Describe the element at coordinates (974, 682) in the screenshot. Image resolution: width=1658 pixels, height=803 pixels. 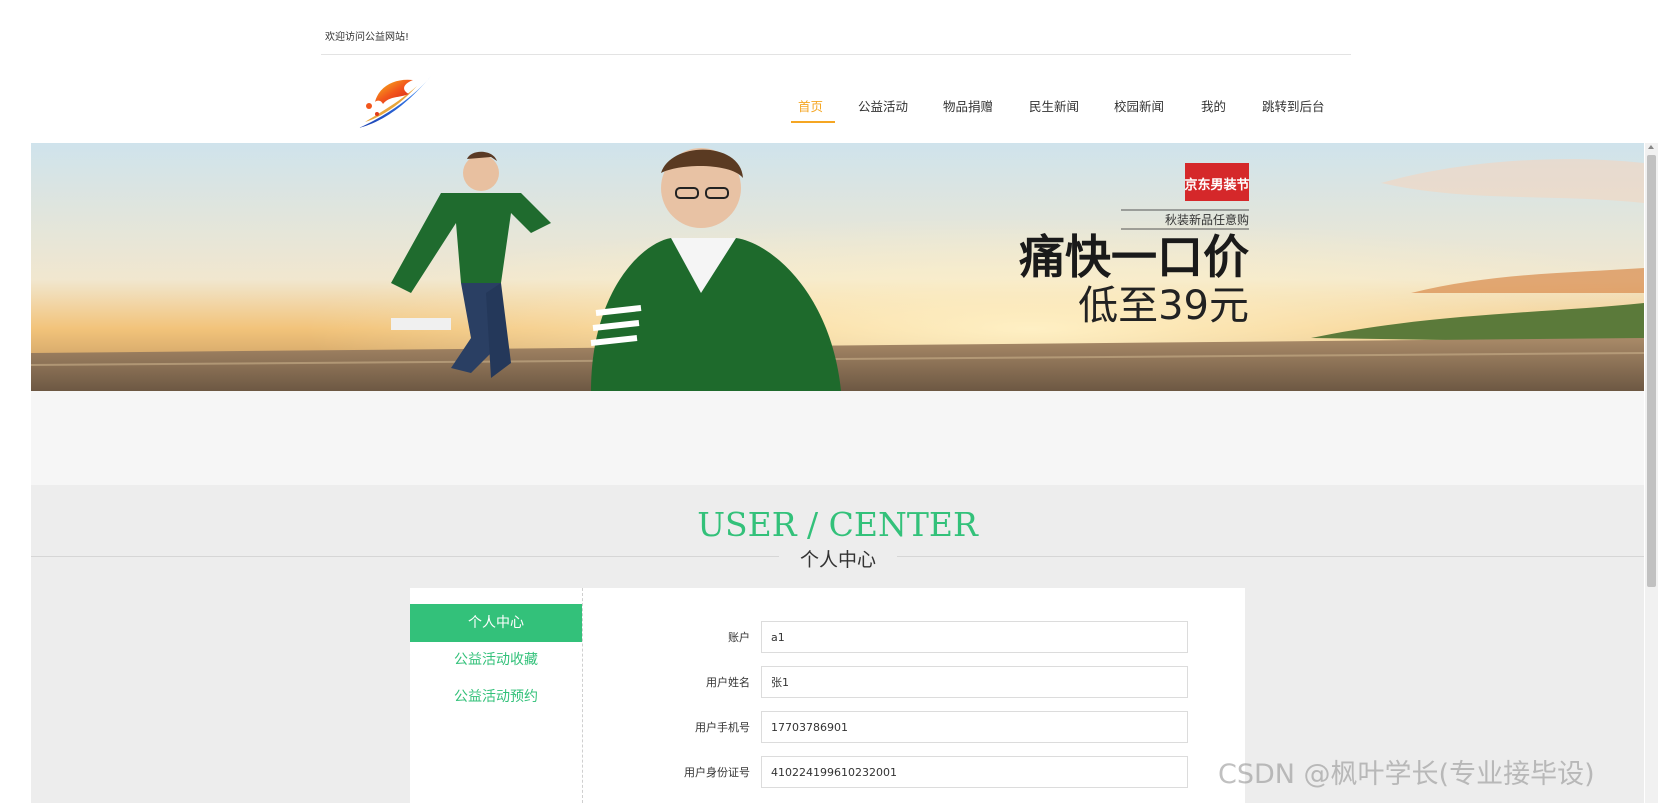
I see `name-input` at that location.